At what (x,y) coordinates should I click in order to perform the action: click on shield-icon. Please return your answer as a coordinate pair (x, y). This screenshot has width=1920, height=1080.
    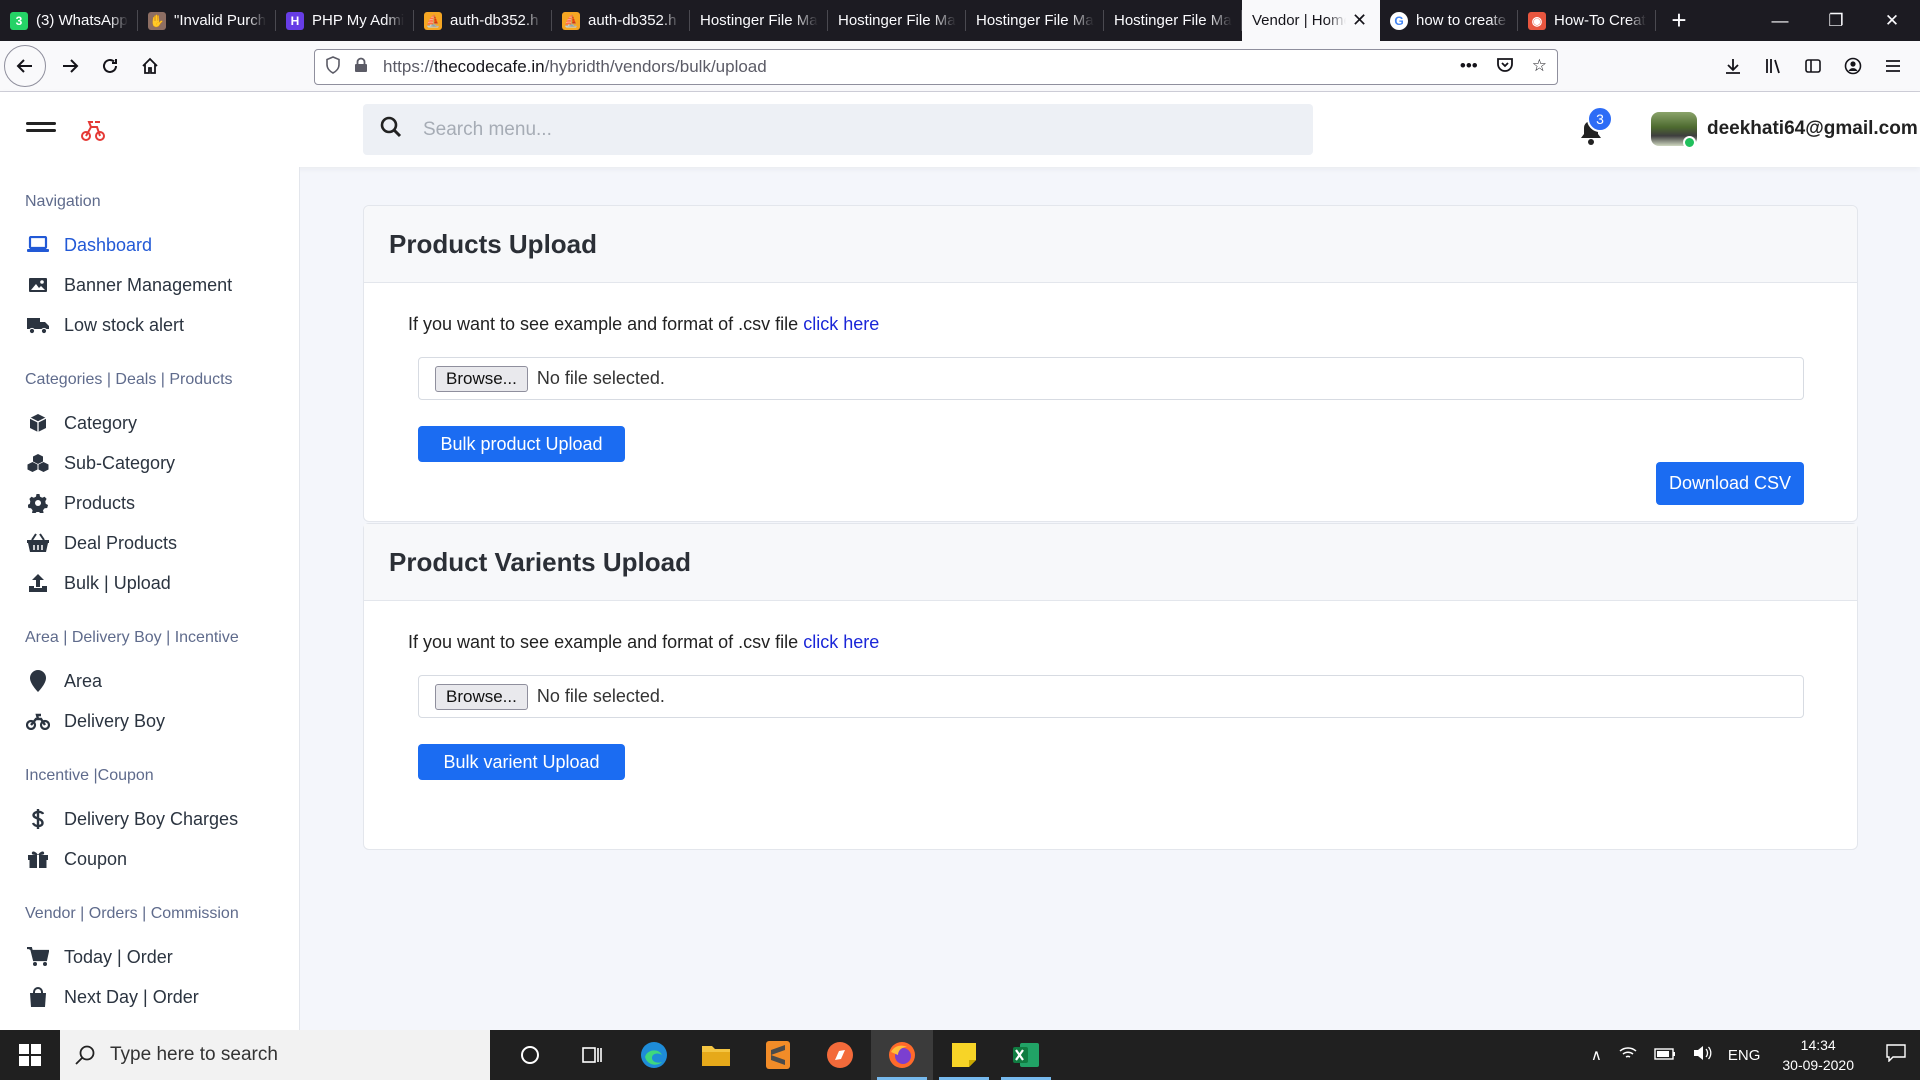
    Looking at the image, I should click on (333, 67).